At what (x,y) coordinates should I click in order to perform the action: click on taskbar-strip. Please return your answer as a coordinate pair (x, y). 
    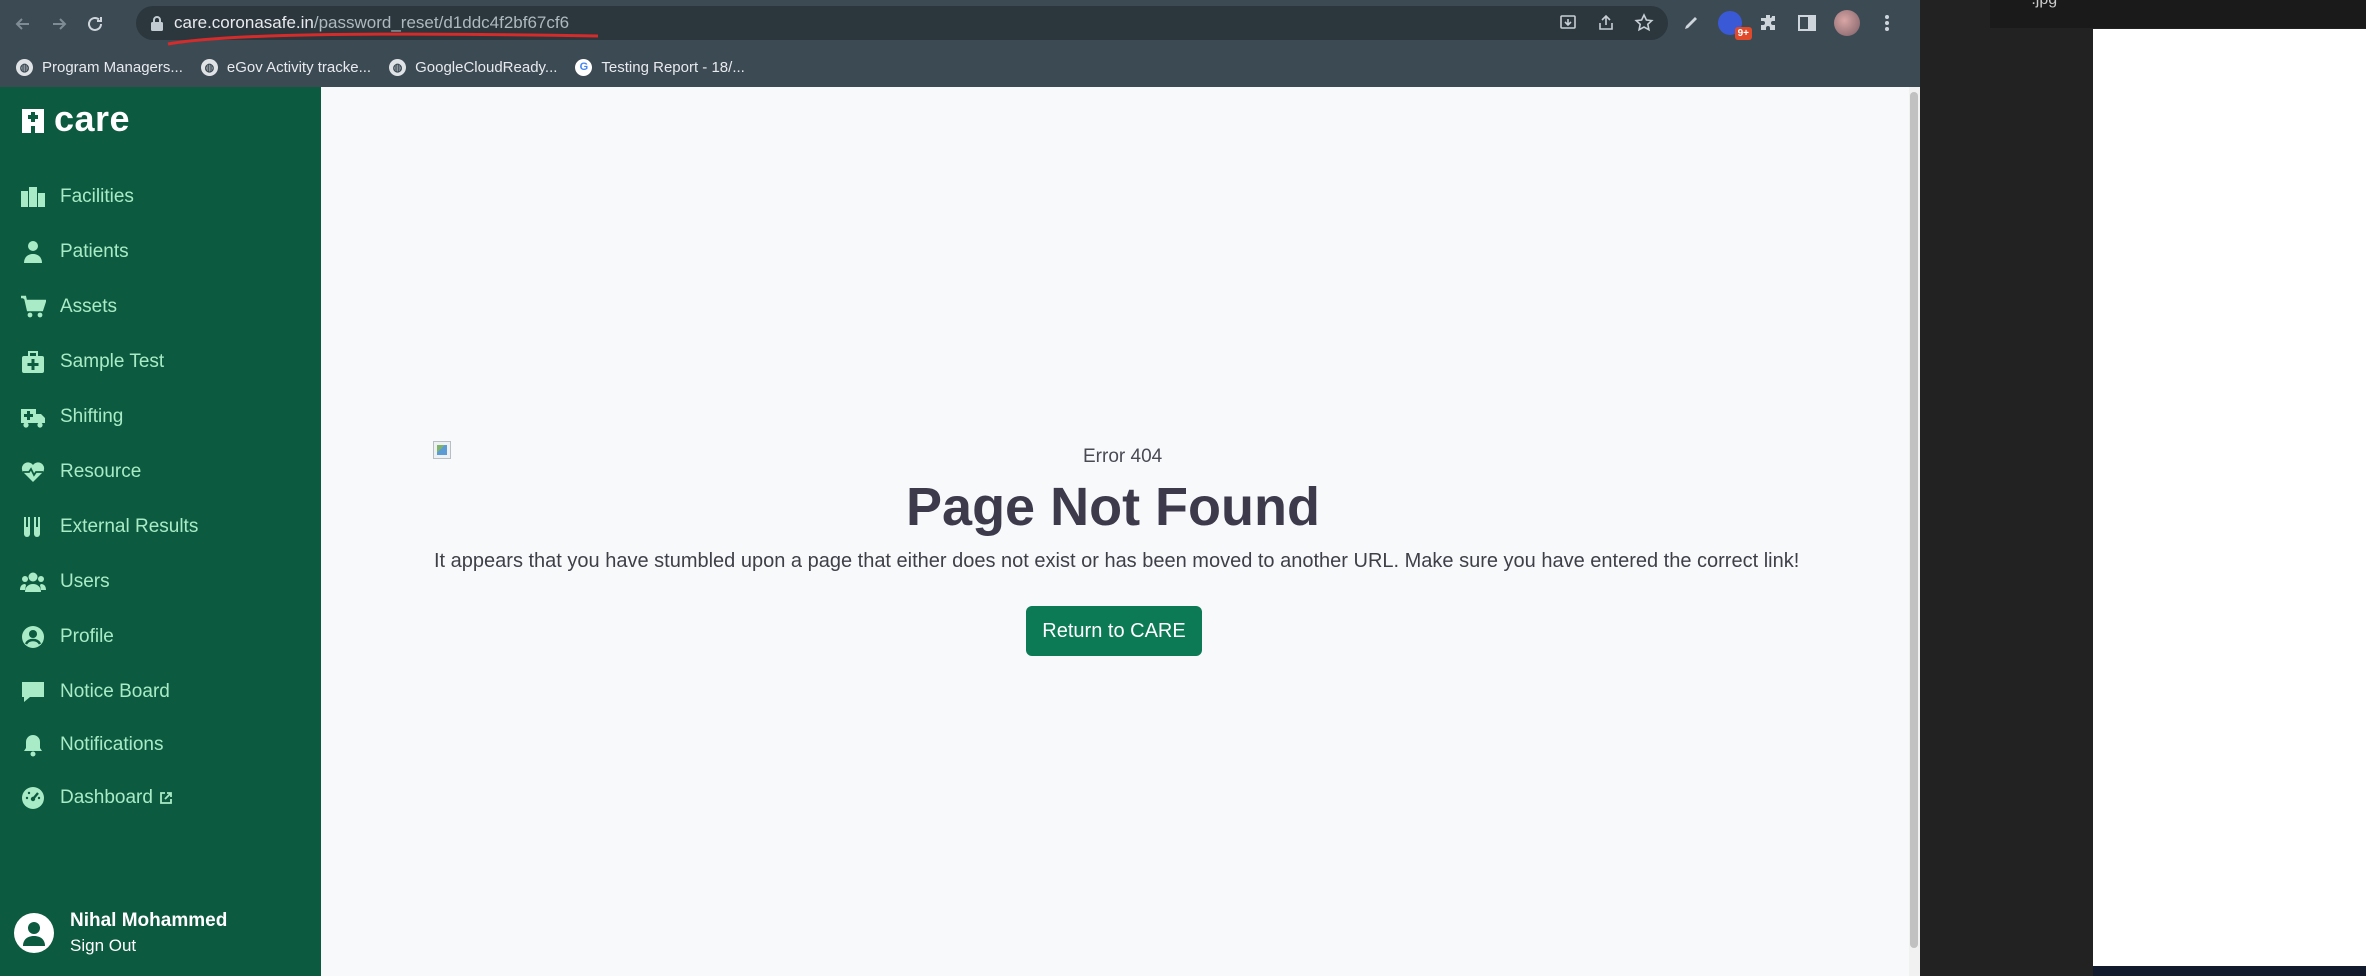
    Looking at the image, I should click on (2229, 971).